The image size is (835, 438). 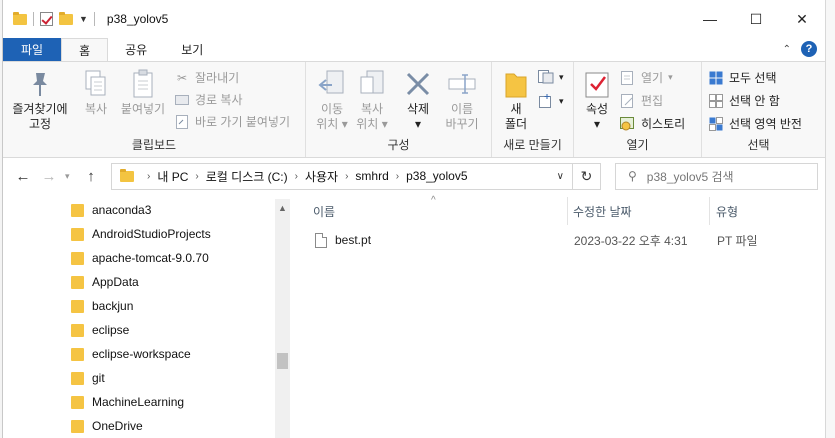 What do you see at coordinates (462, 84) in the screenshot?
I see `rename-icon` at bounding box center [462, 84].